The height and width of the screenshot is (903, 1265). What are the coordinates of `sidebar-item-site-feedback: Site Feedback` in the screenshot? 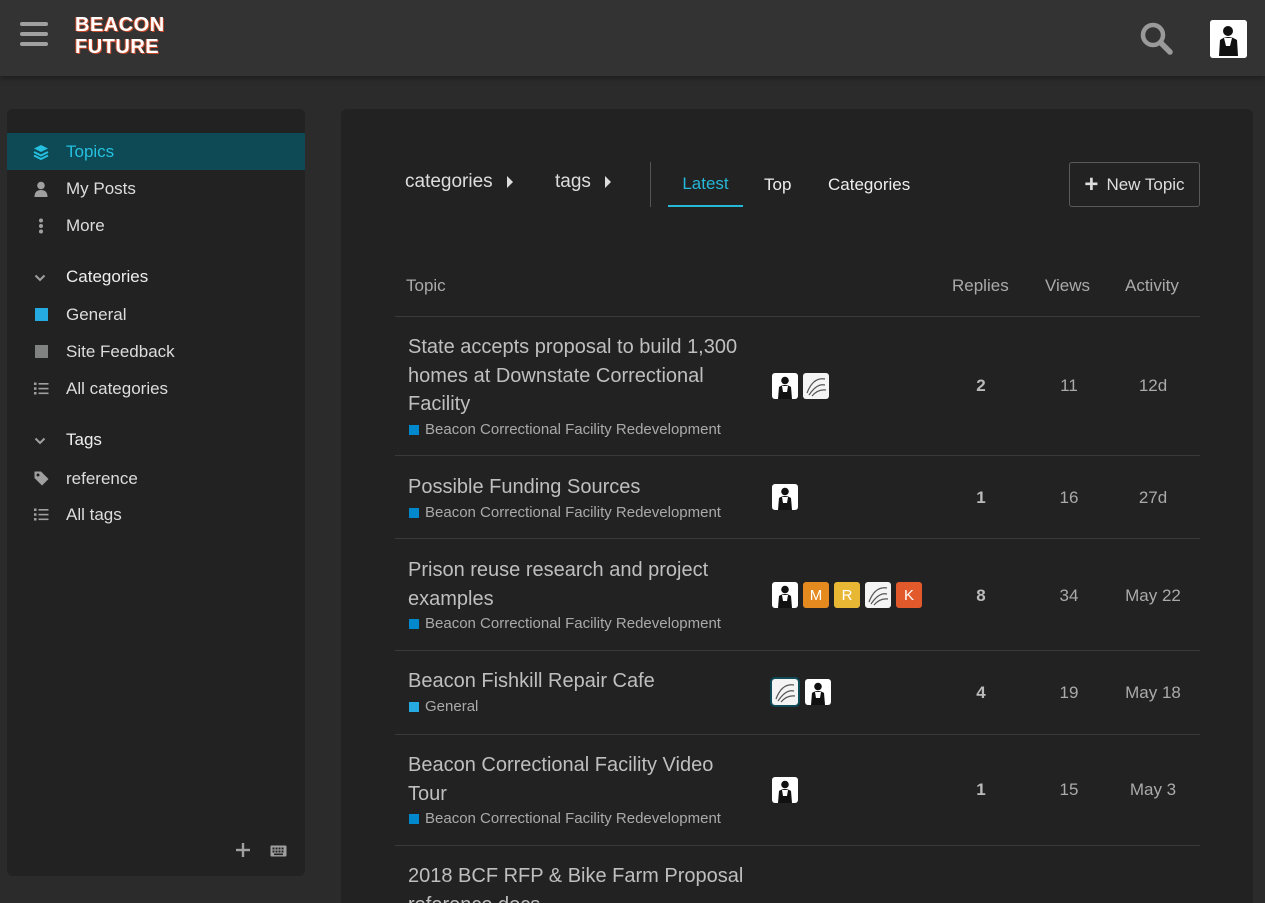 It's located at (156, 351).